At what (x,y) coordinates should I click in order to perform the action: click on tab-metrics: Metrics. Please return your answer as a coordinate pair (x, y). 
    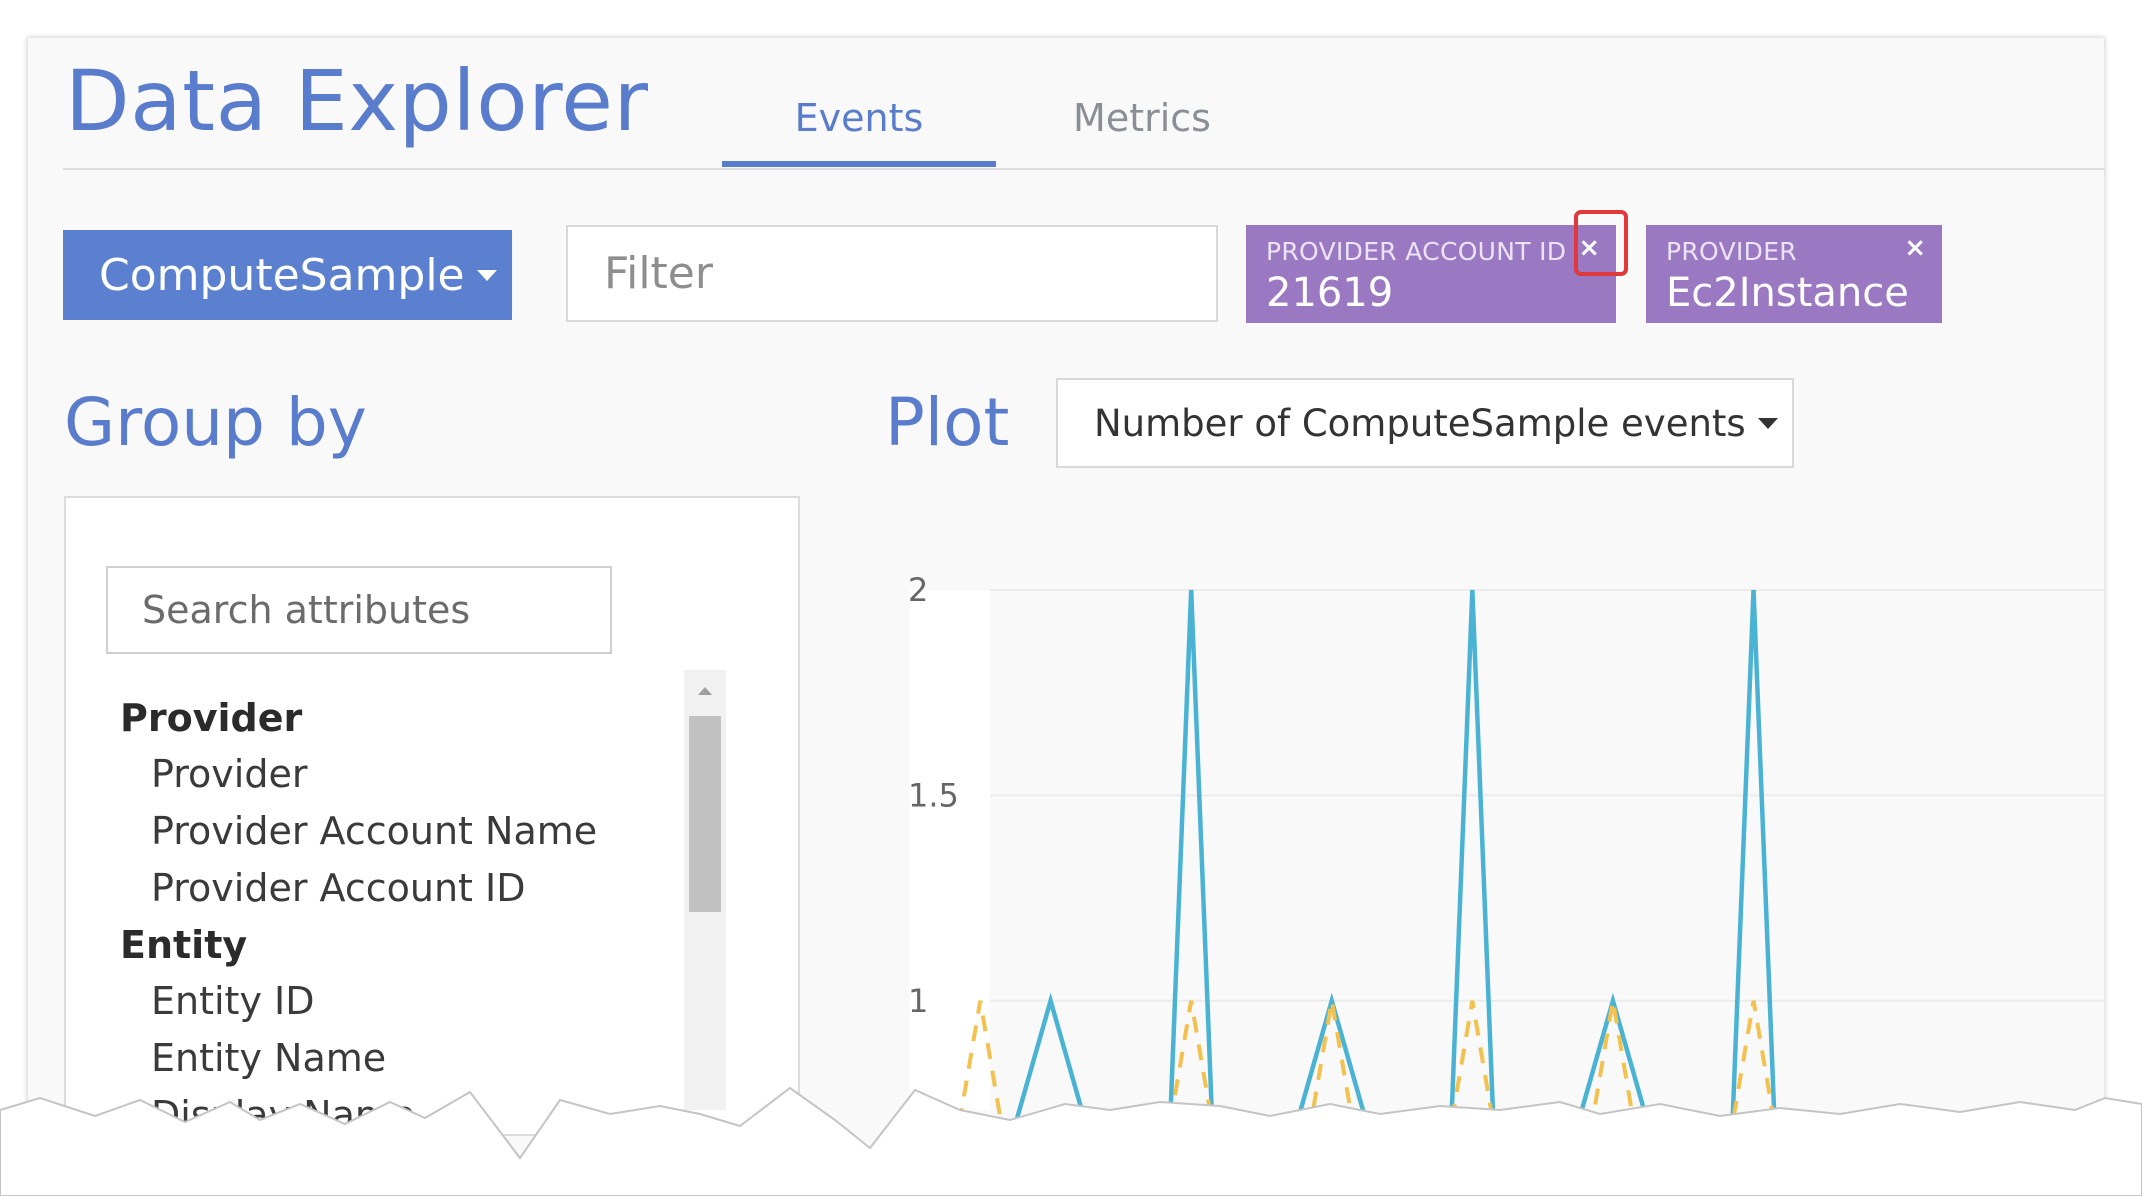
    Looking at the image, I should click on (1142, 118).